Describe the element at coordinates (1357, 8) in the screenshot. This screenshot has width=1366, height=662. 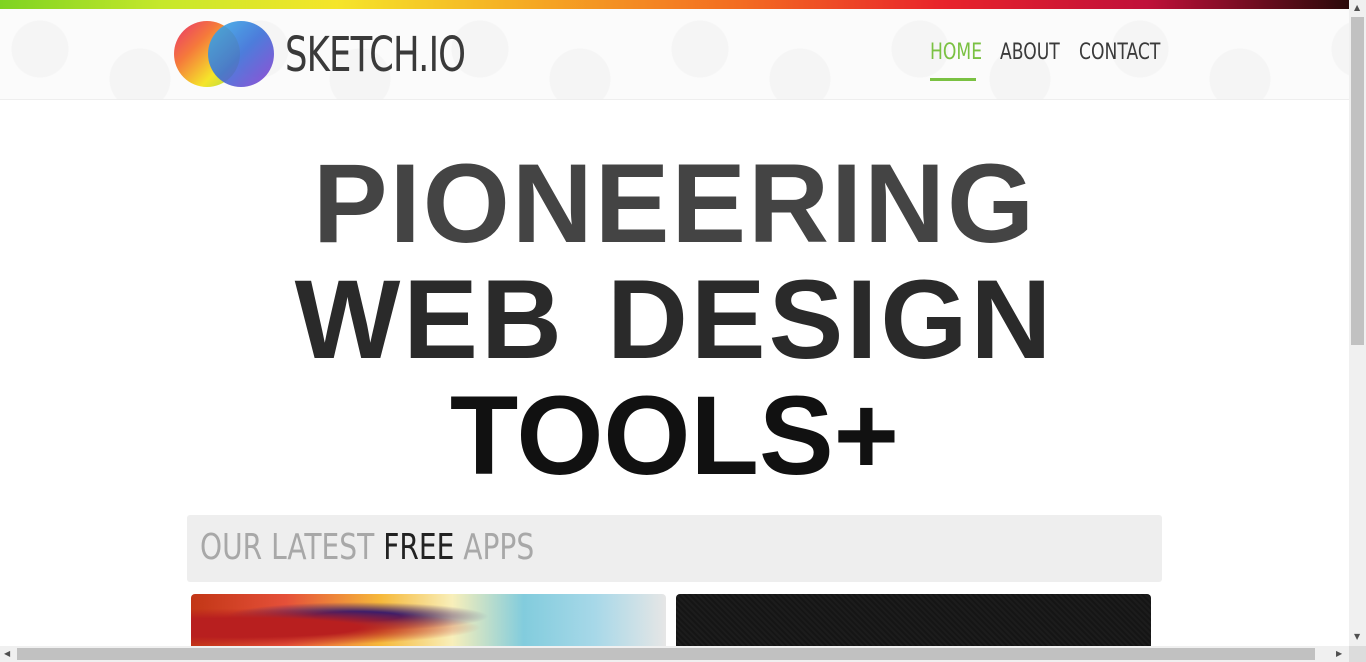
I see `arrow-up-icon: ▲` at that location.